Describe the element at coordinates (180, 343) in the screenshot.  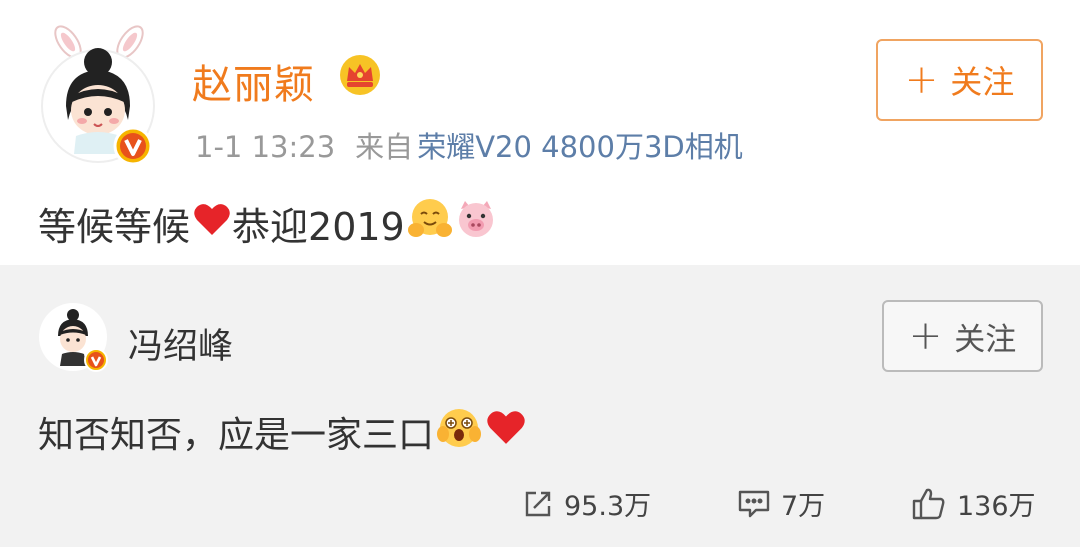
I see `commenter-name: 冯绍峰` at that location.